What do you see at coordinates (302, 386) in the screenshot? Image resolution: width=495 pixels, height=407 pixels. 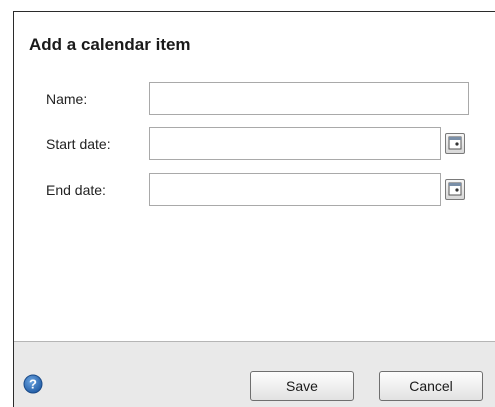 I see `save-button: Save` at bounding box center [302, 386].